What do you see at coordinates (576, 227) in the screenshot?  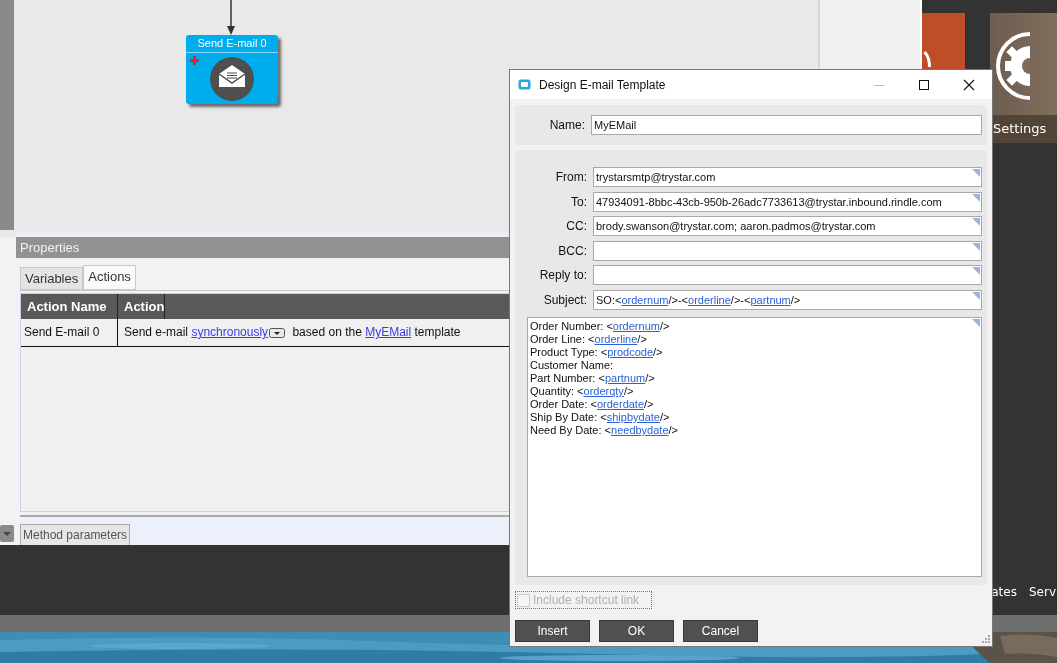 I see `field-label: CC:` at bounding box center [576, 227].